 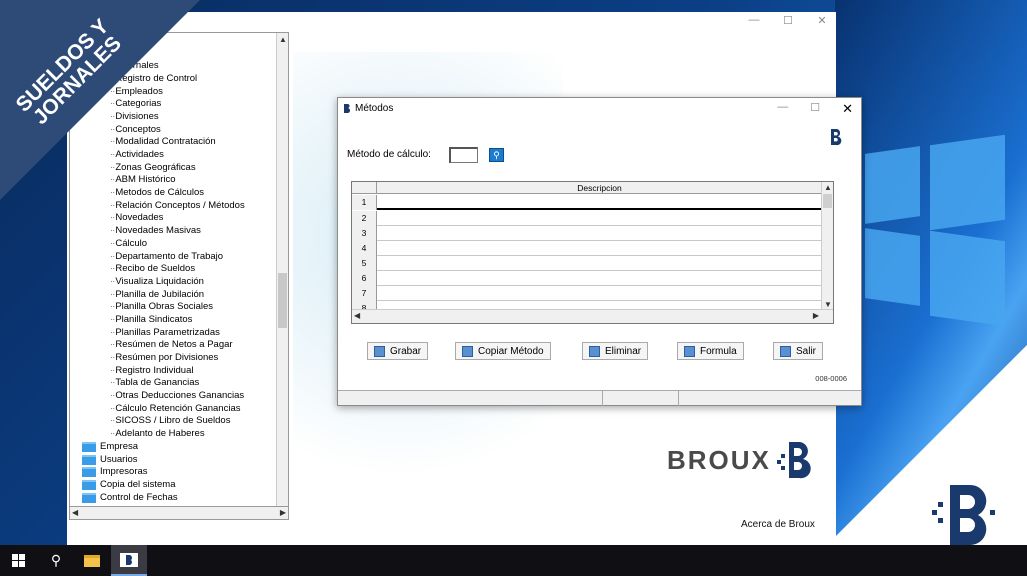 I want to click on tree-folder: Empresa, so click(x=110, y=447).